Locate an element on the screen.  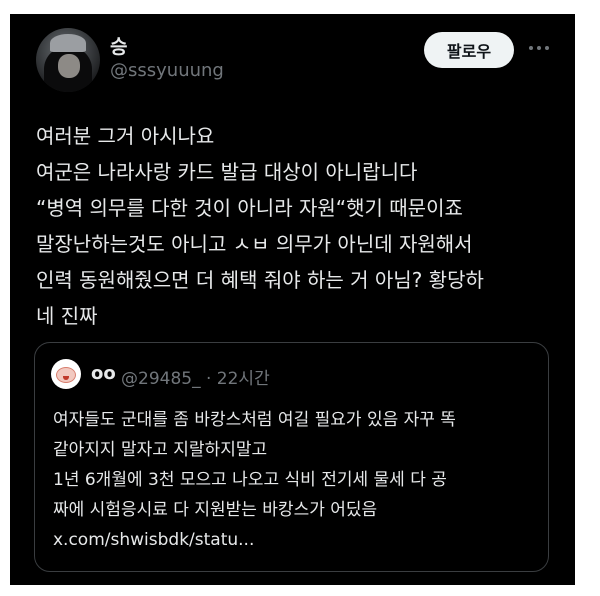
avatar is located at coordinates (68, 60).